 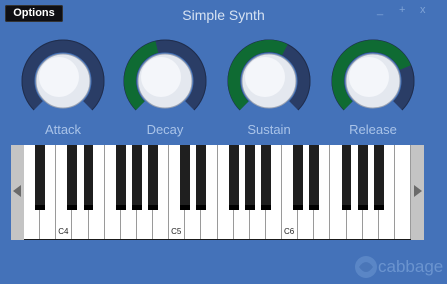 I want to click on sustain-knob, so click(x=269, y=81).